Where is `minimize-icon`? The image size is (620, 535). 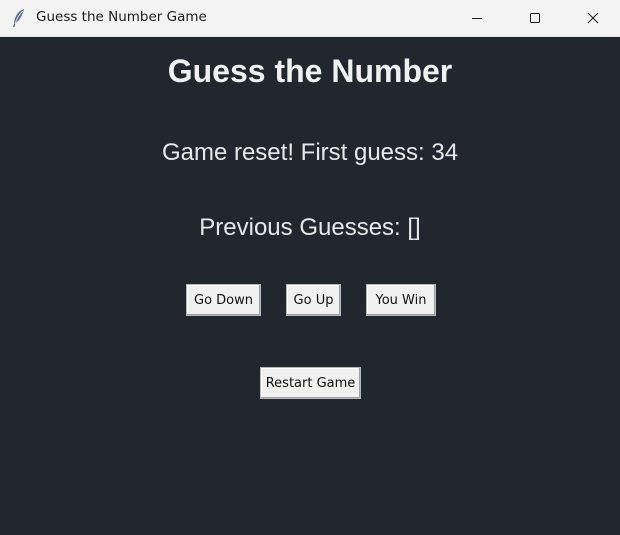
minimize-icon is located at coordinates (477, 18).